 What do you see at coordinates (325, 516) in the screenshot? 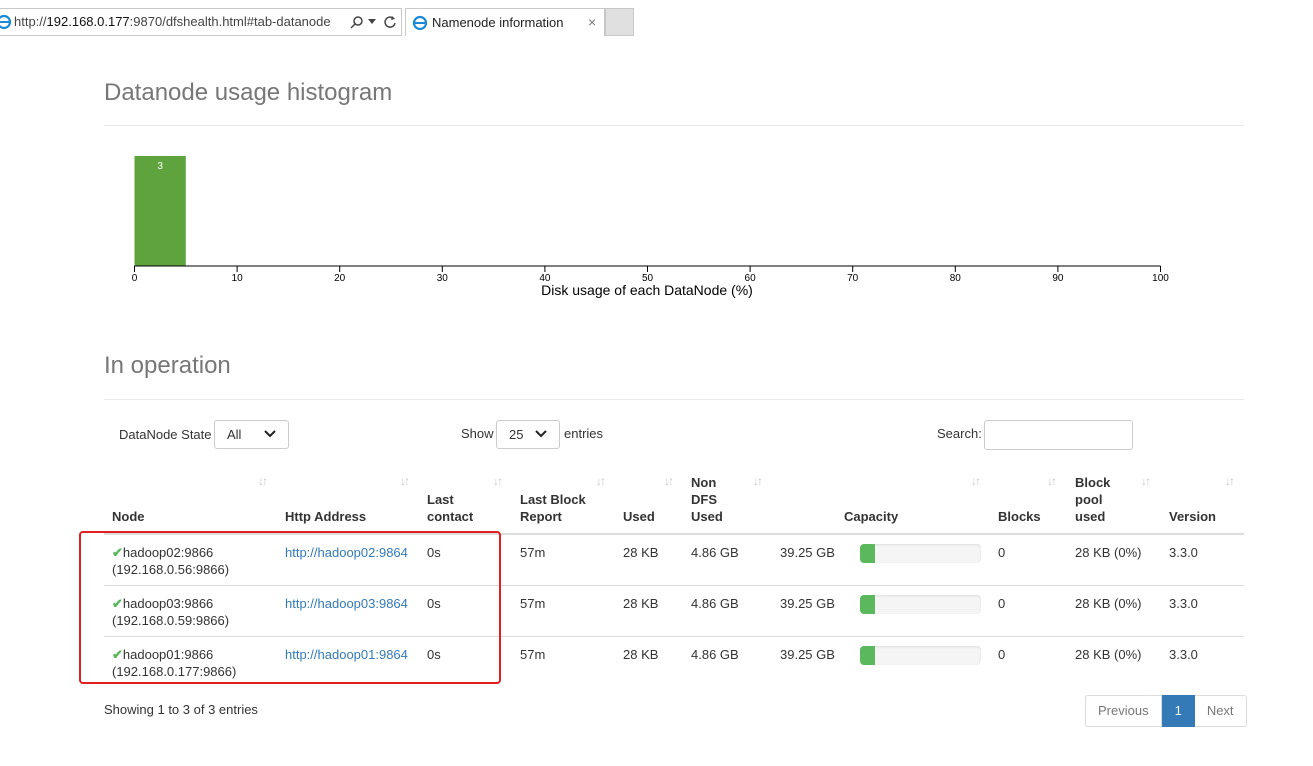
I see `col-header-http-address: Http Address` at bounding box center [325, 516].